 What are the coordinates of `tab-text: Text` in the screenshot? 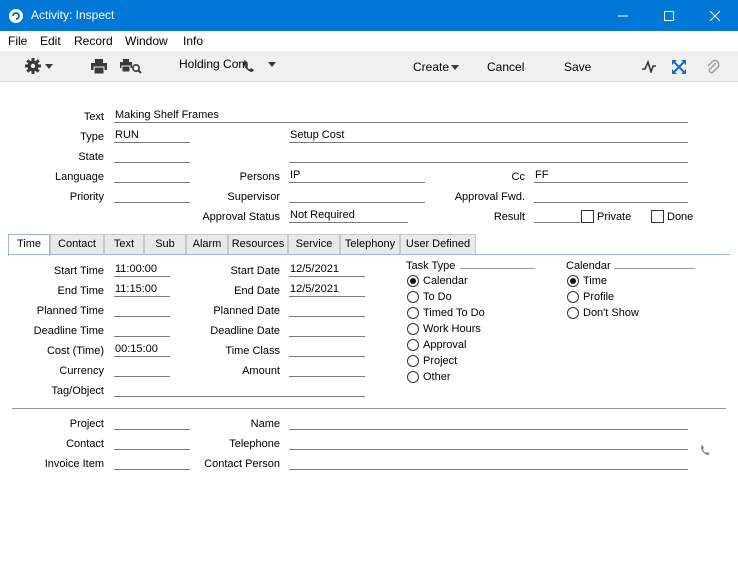 It's located at (124, 244).